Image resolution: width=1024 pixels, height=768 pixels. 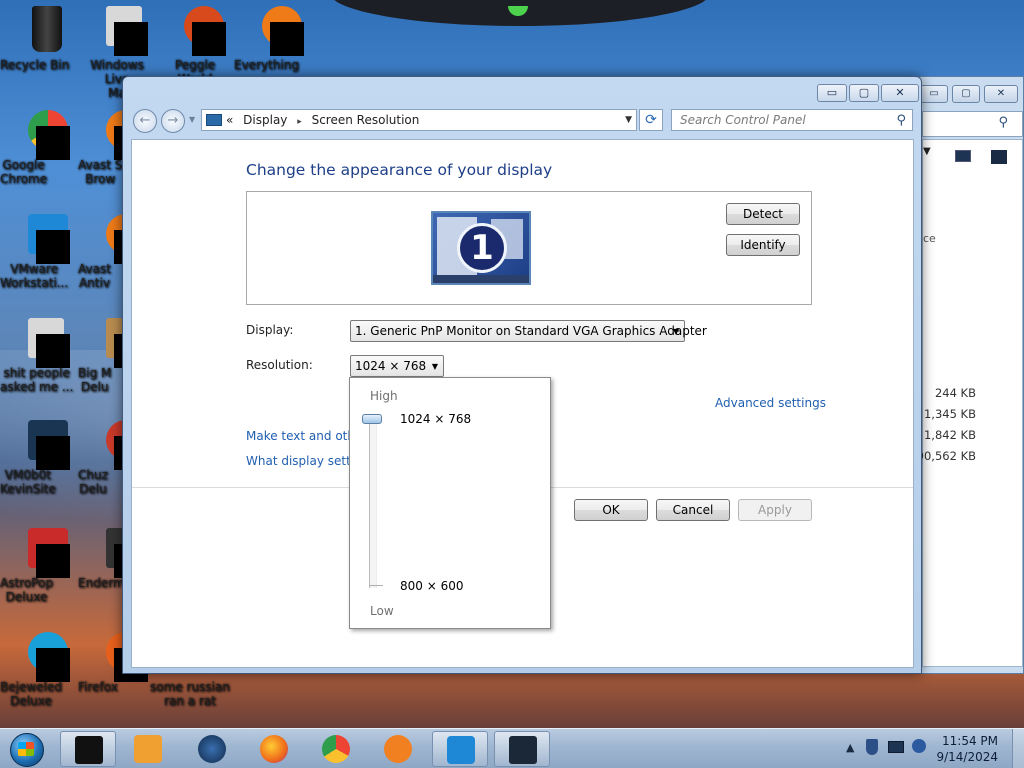 I want to click on wallpaper-decoration, so click(x=520, y=13).